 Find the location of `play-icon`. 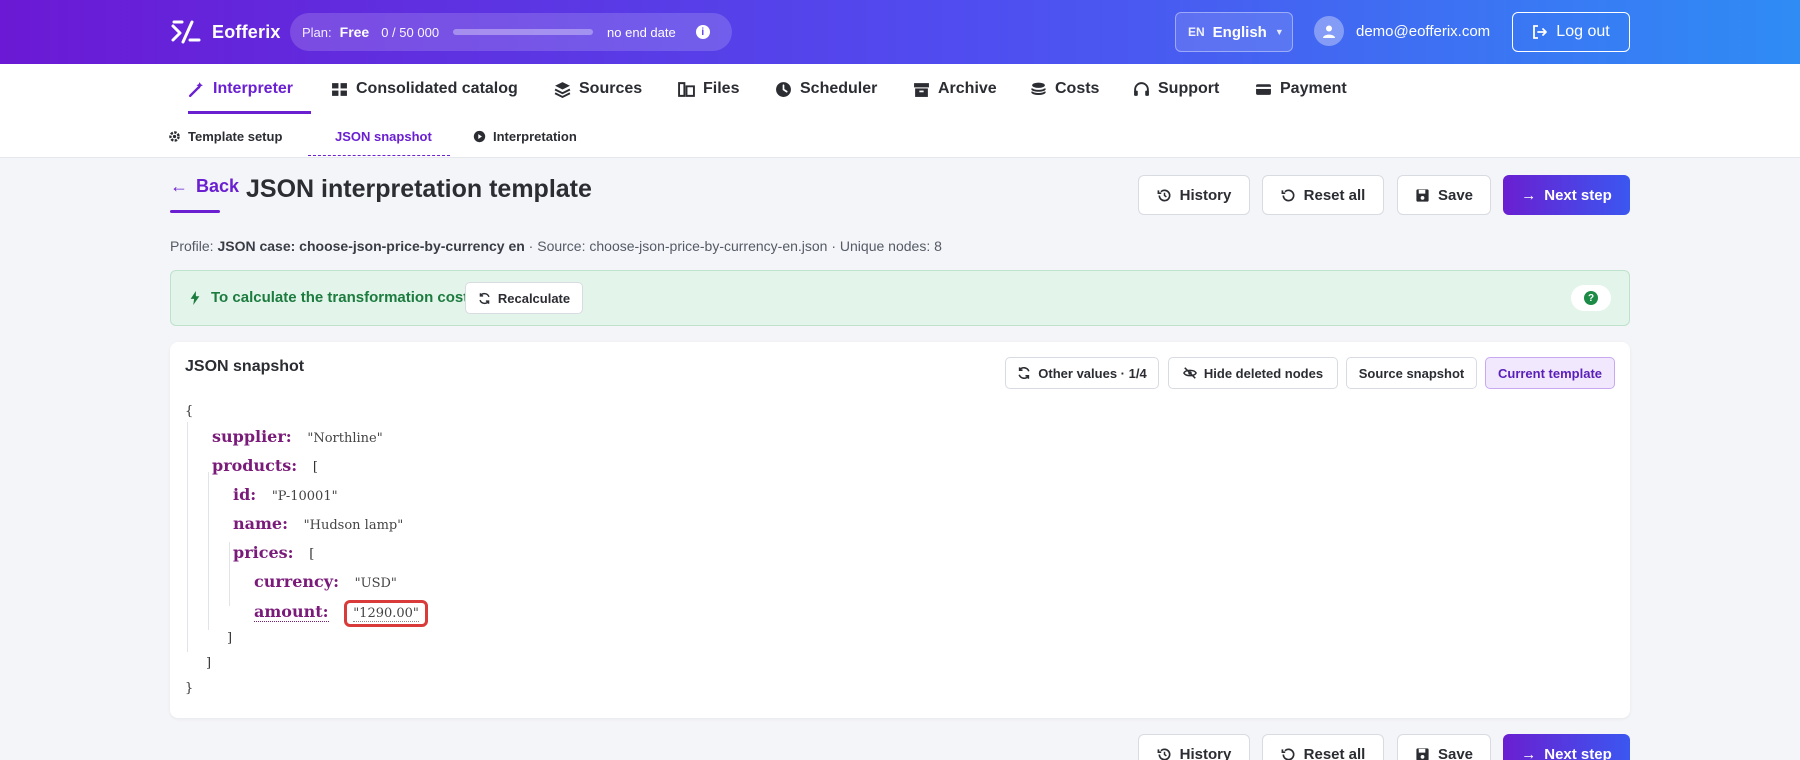

play-icon is located at coordinates (479, 136).